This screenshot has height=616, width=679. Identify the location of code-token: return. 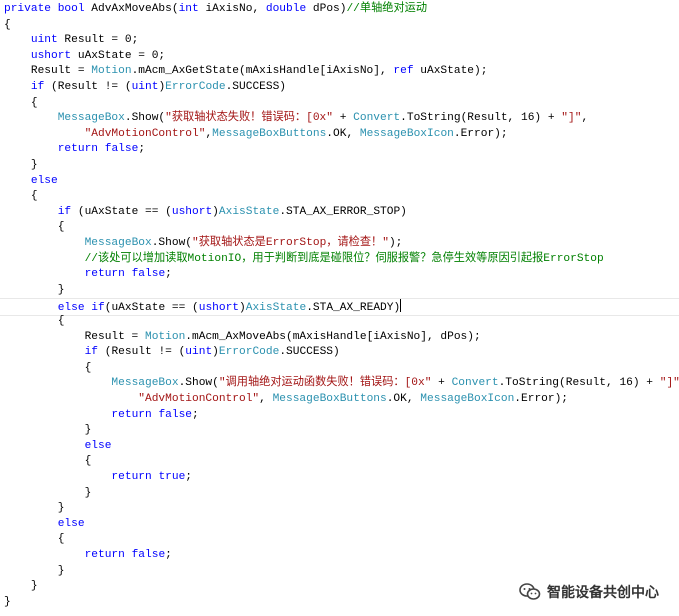
(131, 477).